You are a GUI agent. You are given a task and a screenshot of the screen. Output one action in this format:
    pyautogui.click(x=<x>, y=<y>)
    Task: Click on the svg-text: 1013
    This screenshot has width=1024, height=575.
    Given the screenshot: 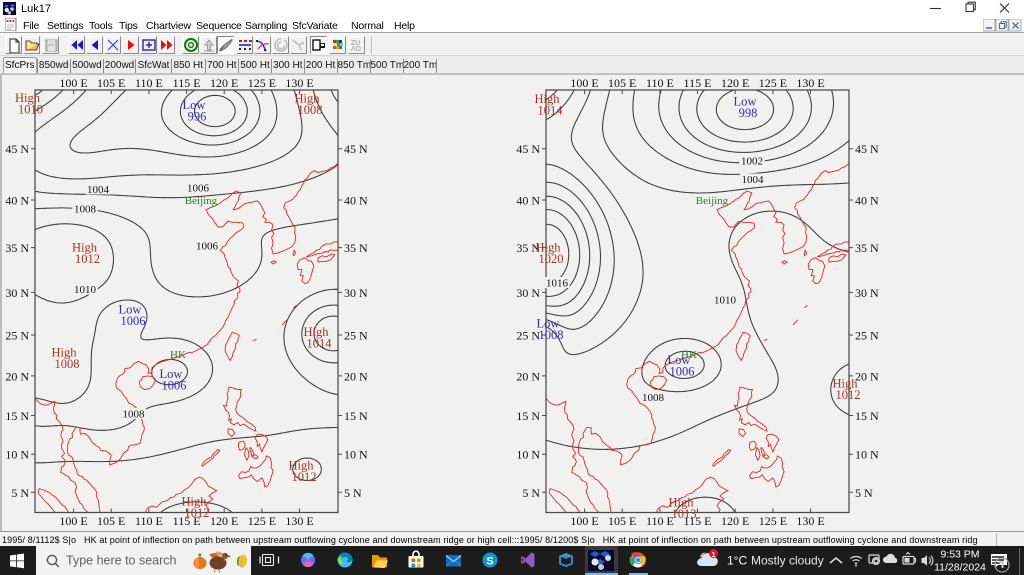 What is the action you would take?
    pyautogui.click(x=684, y=514)
    